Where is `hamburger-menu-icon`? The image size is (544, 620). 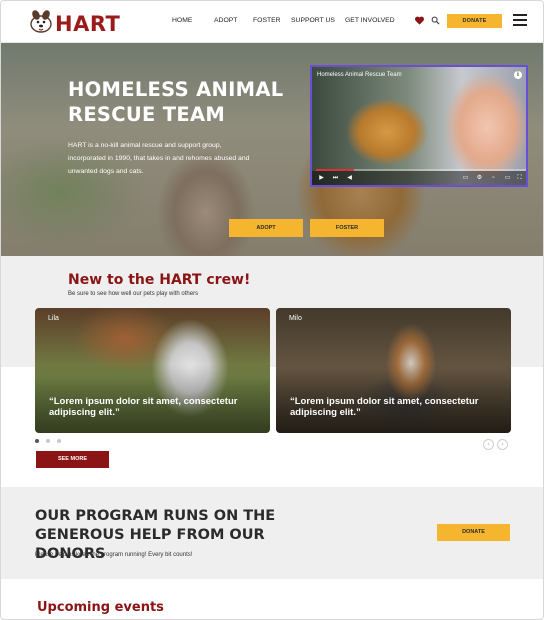
hamburger-menu-icon is located at coordinates (520, 20).